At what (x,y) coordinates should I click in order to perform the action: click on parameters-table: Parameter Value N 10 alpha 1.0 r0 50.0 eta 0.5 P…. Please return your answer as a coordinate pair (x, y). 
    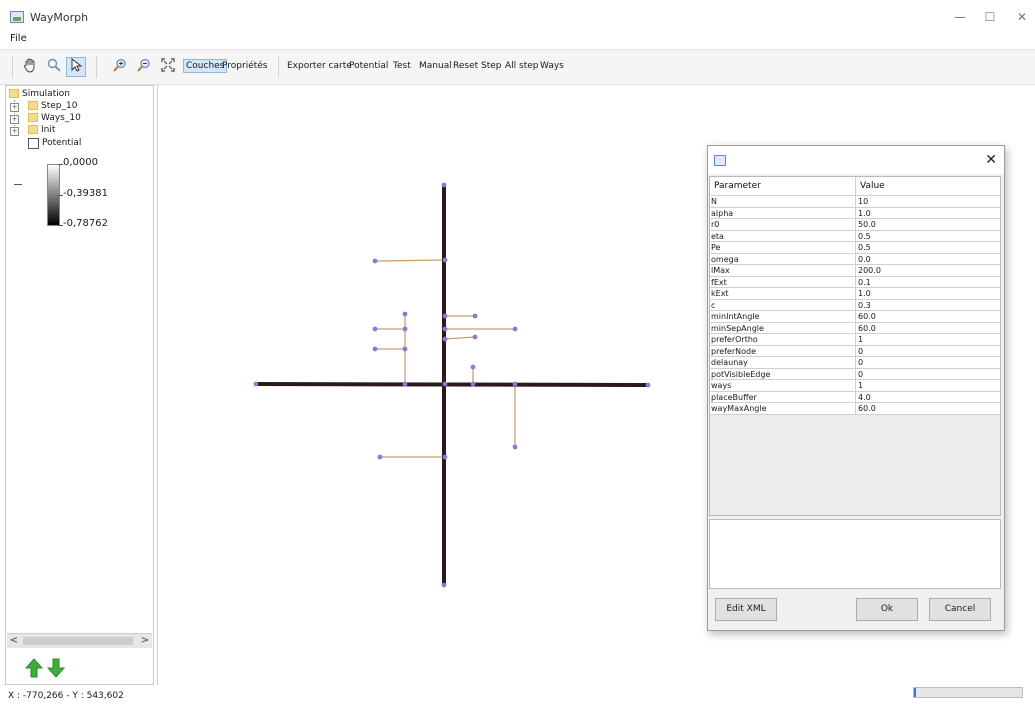
    Looking at the image, I should click on (855, 346).